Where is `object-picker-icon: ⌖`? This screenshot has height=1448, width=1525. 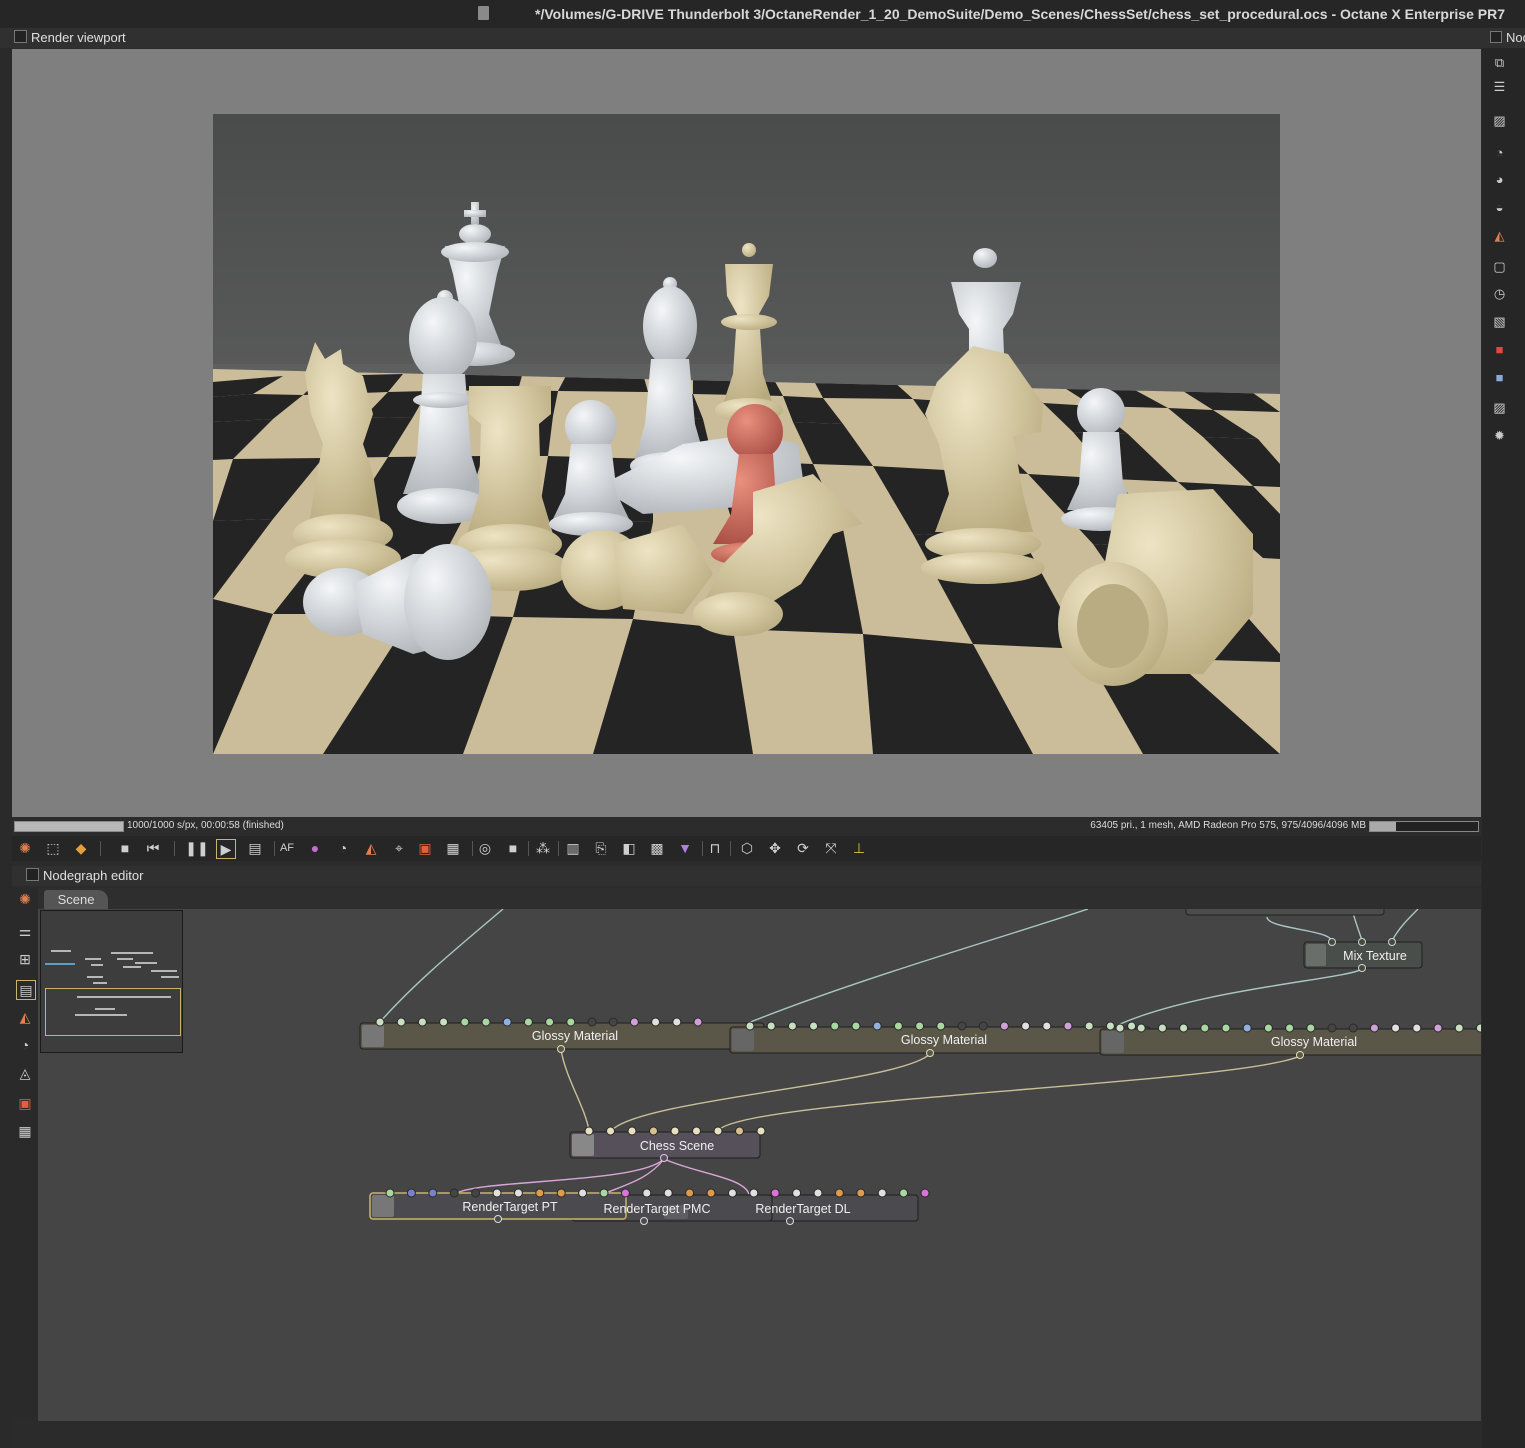 object-picker-icon: ⌖ is located at coordinates (399, 848).